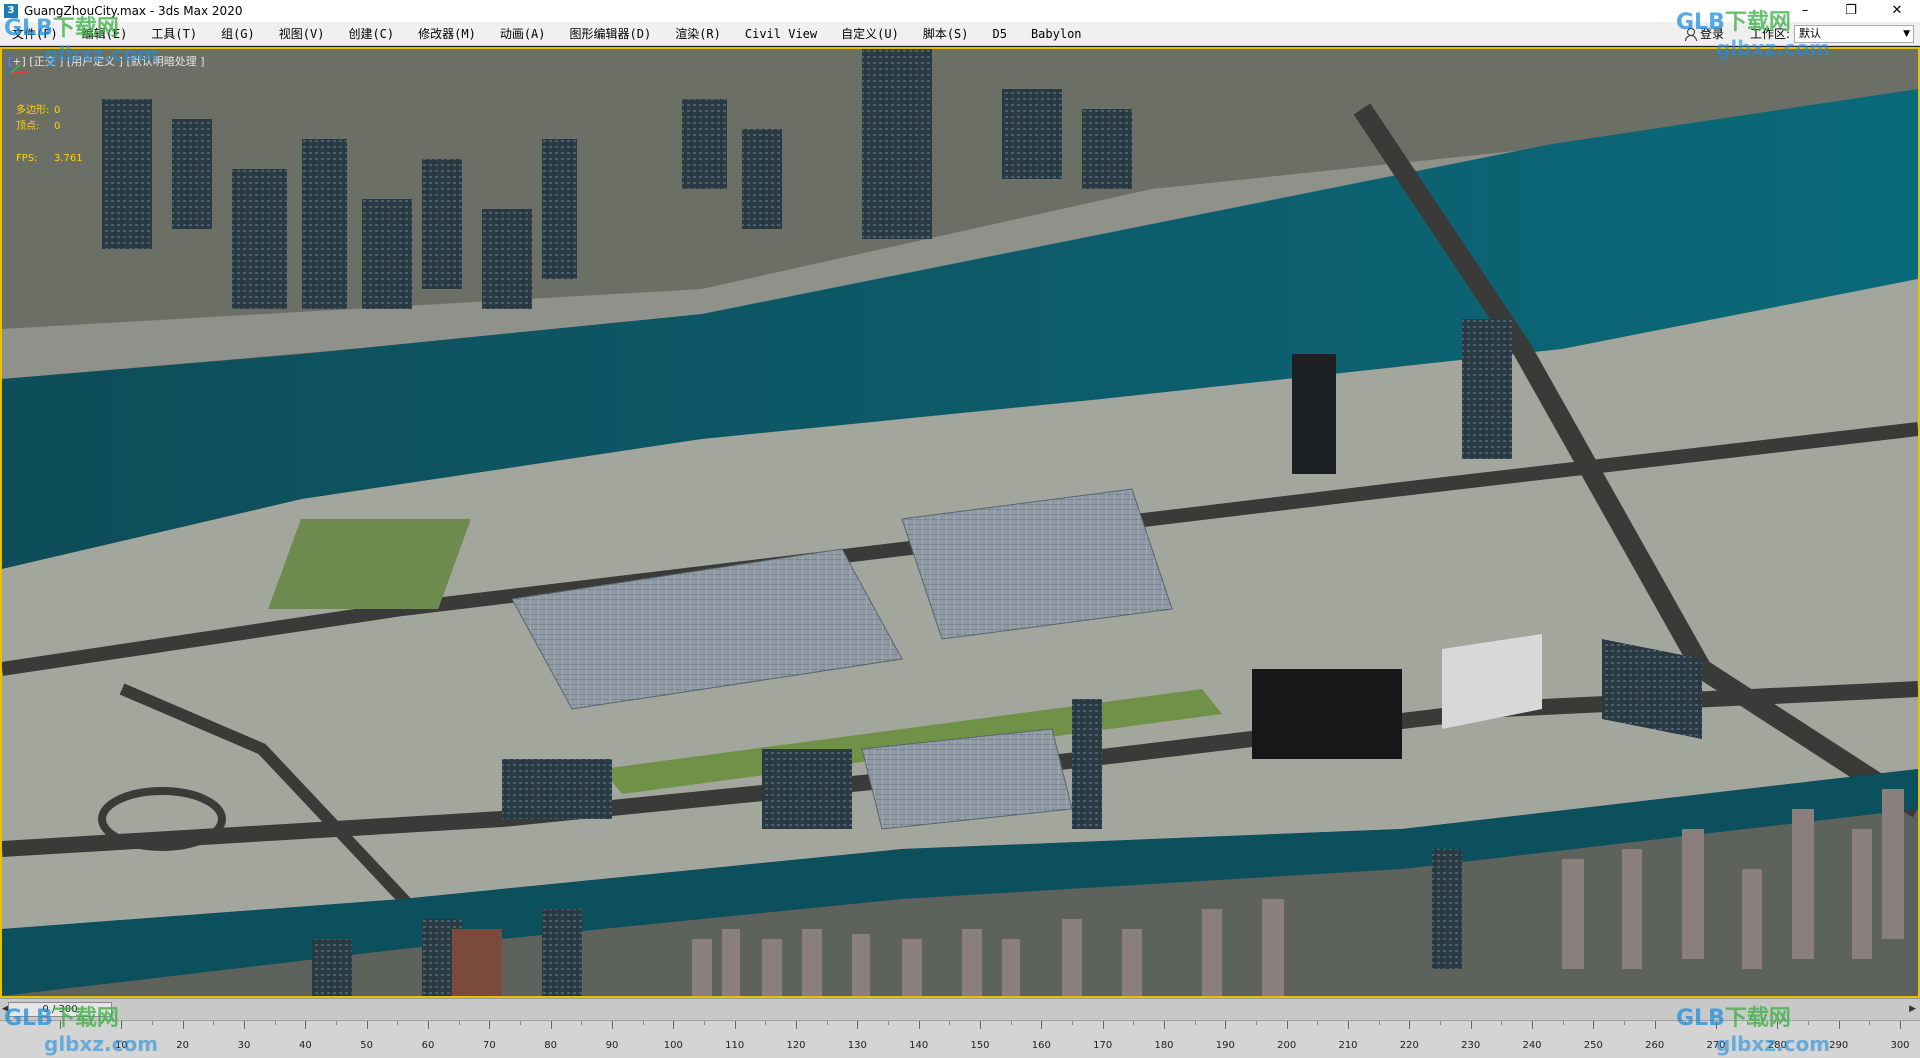  Describe the element at coordinates (980, 1045) in the screenshot. I see `timeline-label: 150` at that location.